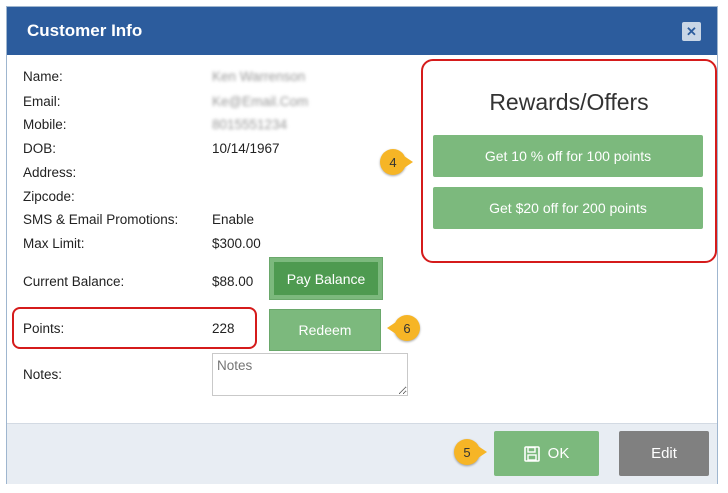 This screenshot has width=728, height=493. What do you see at coordinates (40, 148) in the screenshot?
I see `dob-label: DOB:` at bounding box center [40, 148].